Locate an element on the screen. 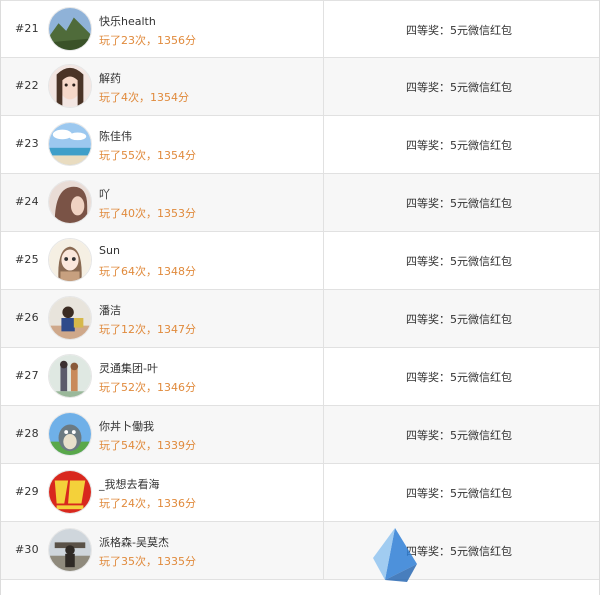 This screenshot has height=595, width=600. table-row: #23 陈佳伟 玩了55次，1354分 四等奖：5元微信红包 is located at coordinates (300, 145).